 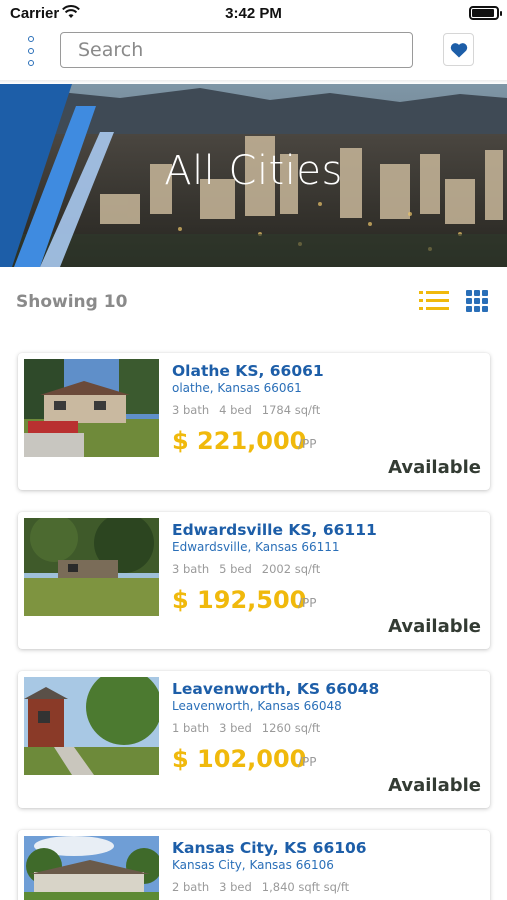 What do you see at coordinates (291, 569) in the screenshot?
I see `area: 2002 sq/ft` at bounding box center [291, 569].